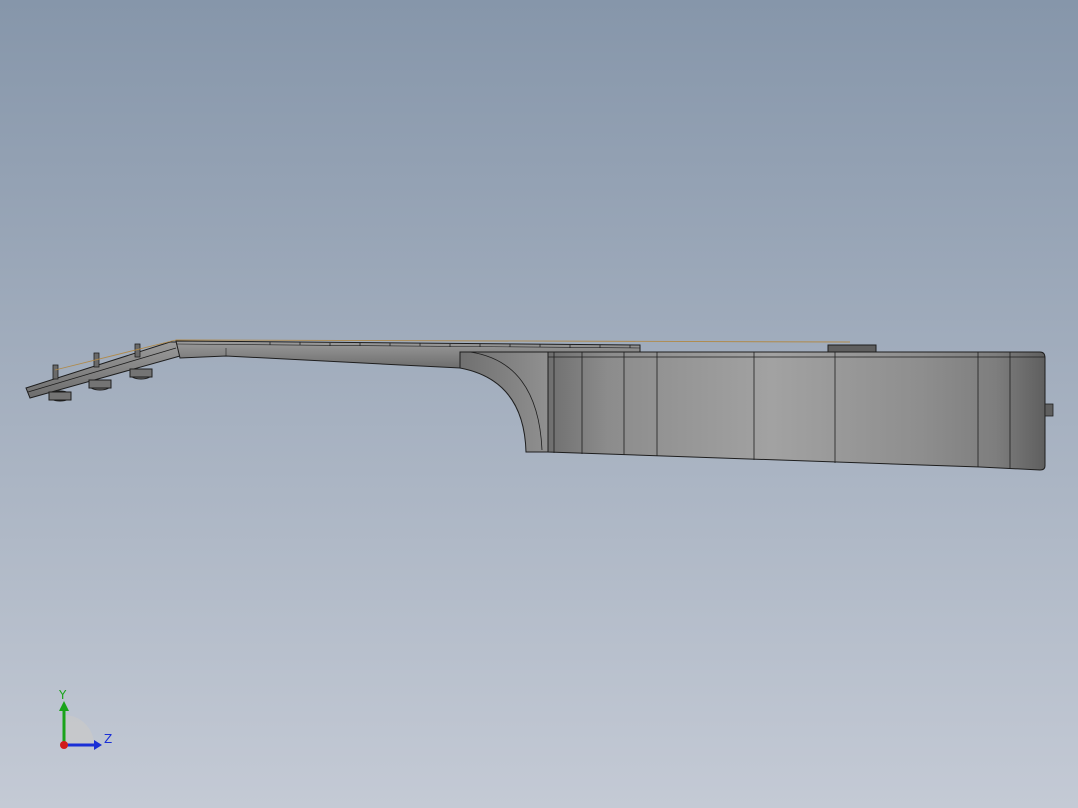  What do you see at coordinates (504, 402) in the screenshot?
I see `neck-heel` at bounding box center [504, 402].